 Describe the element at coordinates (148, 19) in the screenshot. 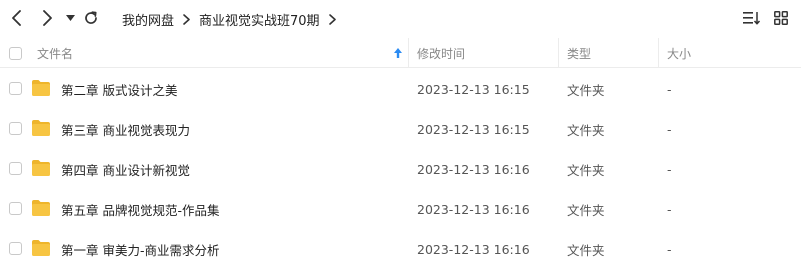

I see `breadcrumb-item-root: 我的网盘` at that location.